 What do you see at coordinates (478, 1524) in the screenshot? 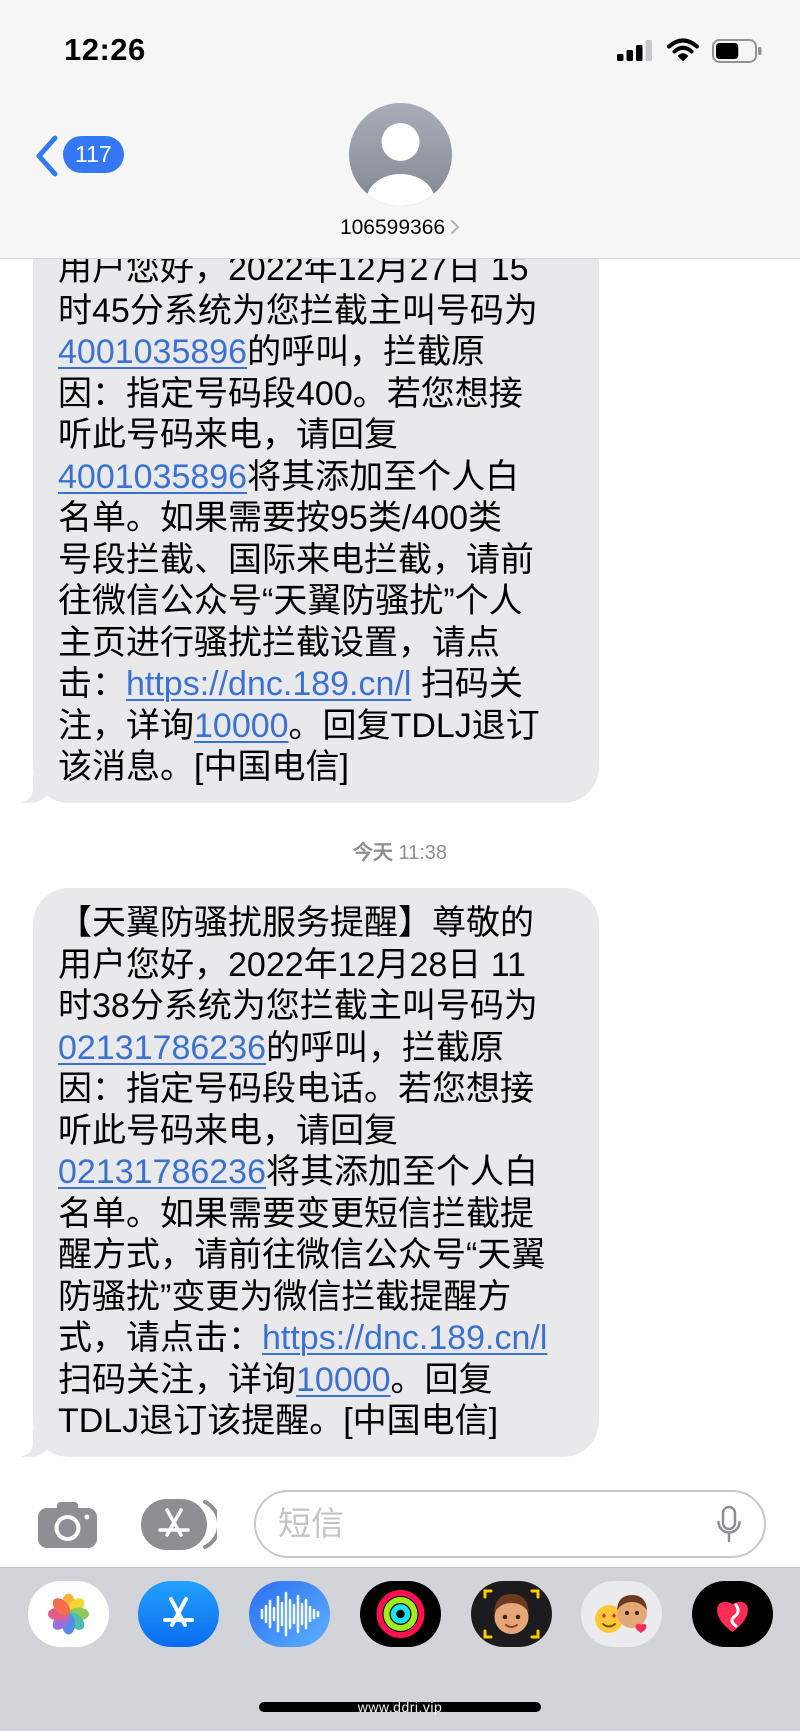
I see `message-input` at bounding box center [478, 1524].